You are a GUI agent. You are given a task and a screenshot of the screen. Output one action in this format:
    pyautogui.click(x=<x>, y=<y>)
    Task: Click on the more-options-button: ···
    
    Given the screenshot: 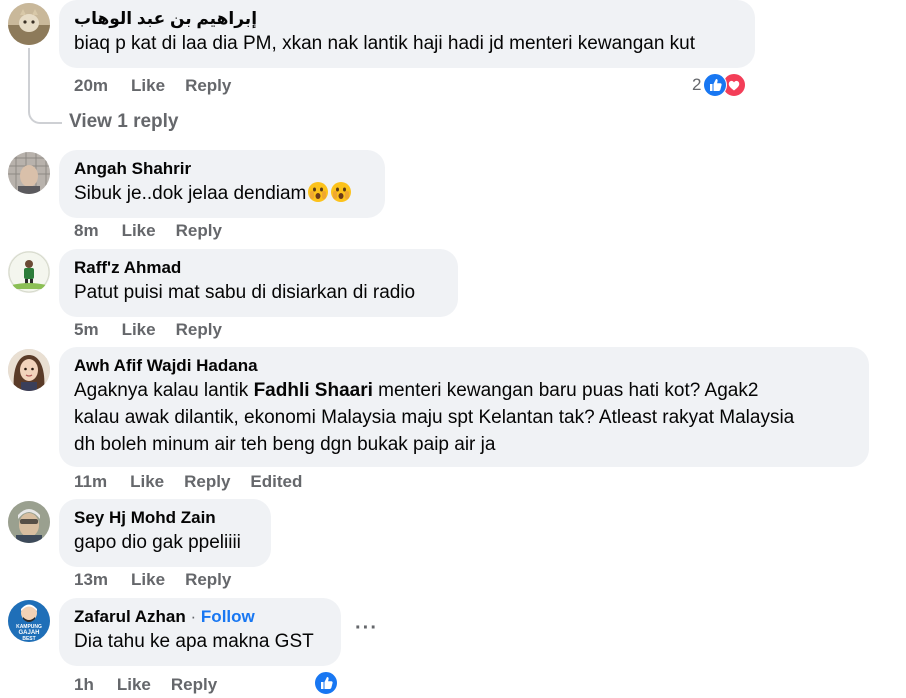 What is the action you would take?
    pyautogui.click(x=366, y=628)
    